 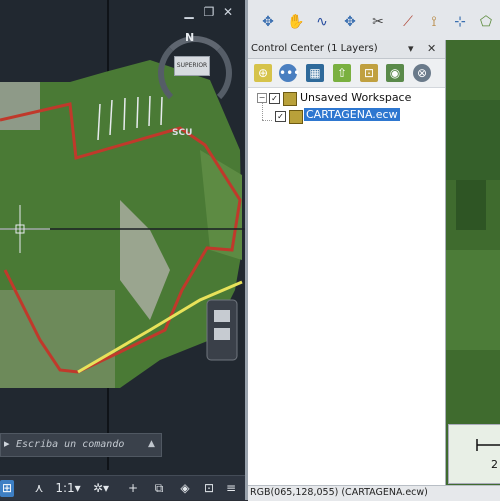 I want to click on viewcube-compass: N SUPERIOR, so click(x=192, y=70).